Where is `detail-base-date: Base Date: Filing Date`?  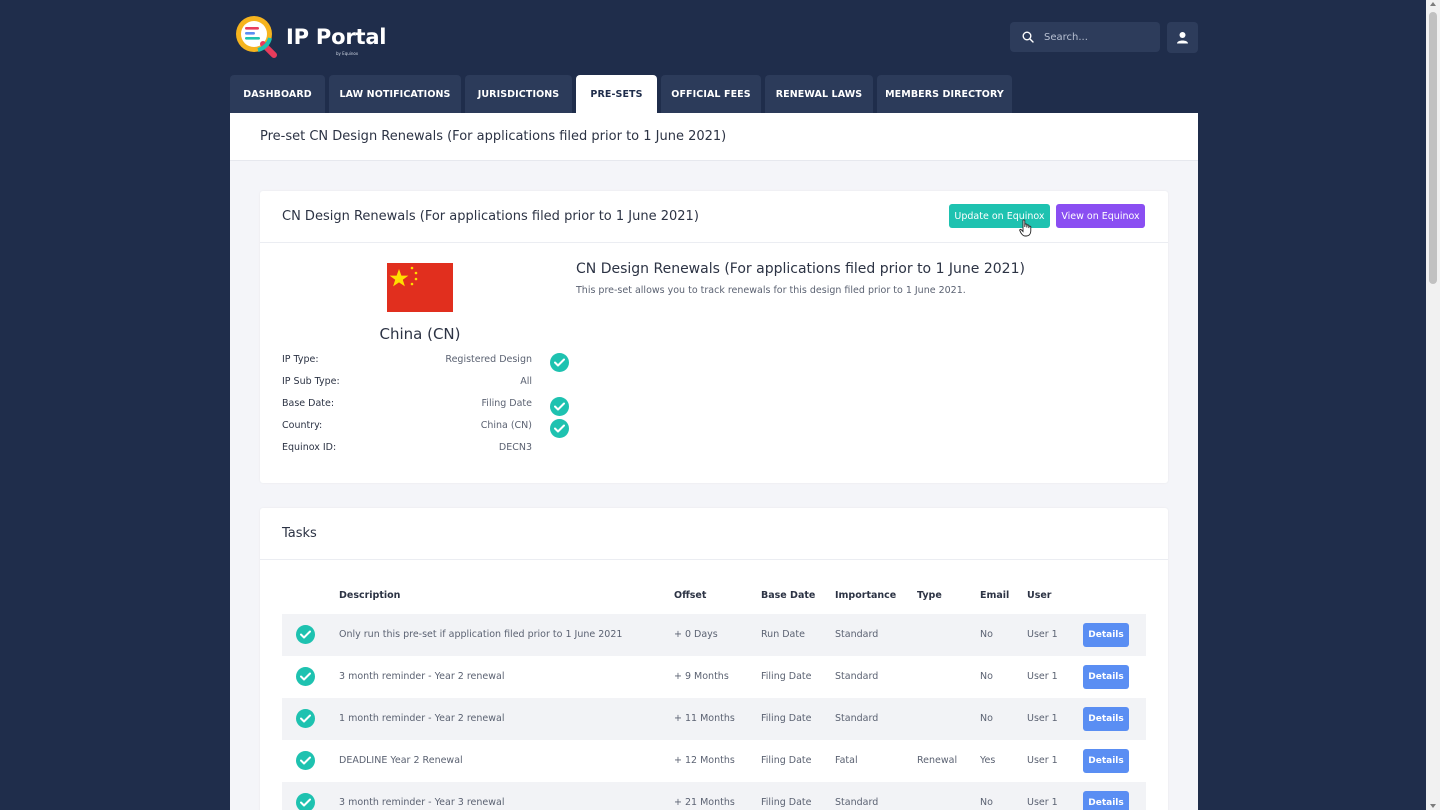
detail-base-date: Base Date: Filing Date is located at coordinates (407, 406).